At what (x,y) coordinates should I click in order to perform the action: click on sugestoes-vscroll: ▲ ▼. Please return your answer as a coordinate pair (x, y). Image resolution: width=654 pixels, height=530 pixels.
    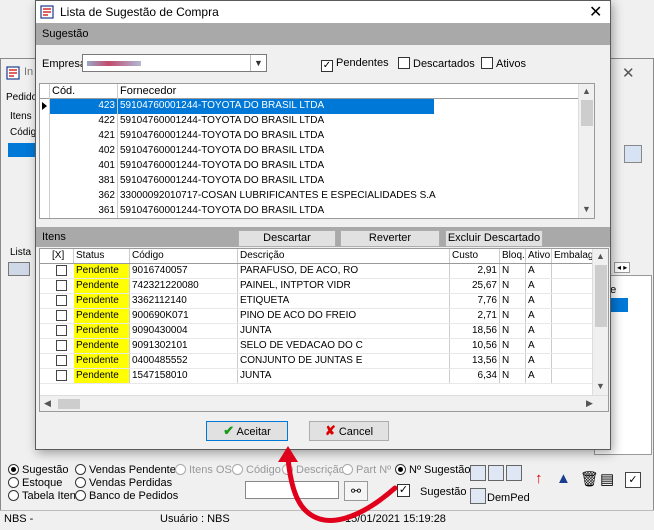
    Looking at the image, I should click on (586, 151).